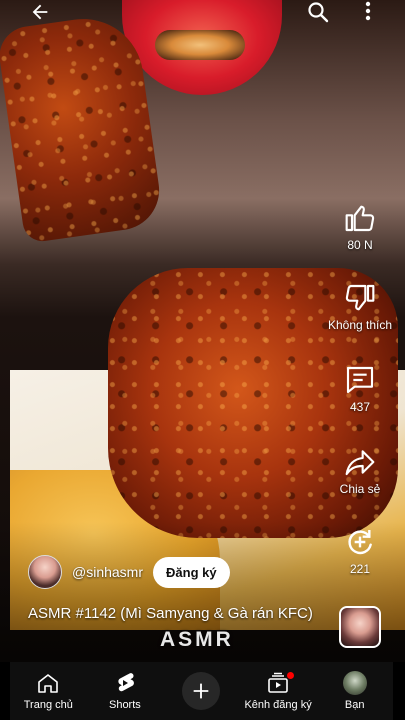 This screenshot has width=405, height=720. What do you see at coordinates (107, 572) in the screenshot?
I see `channel-handle: @sinhasmr` at bounding box center [107, 572].